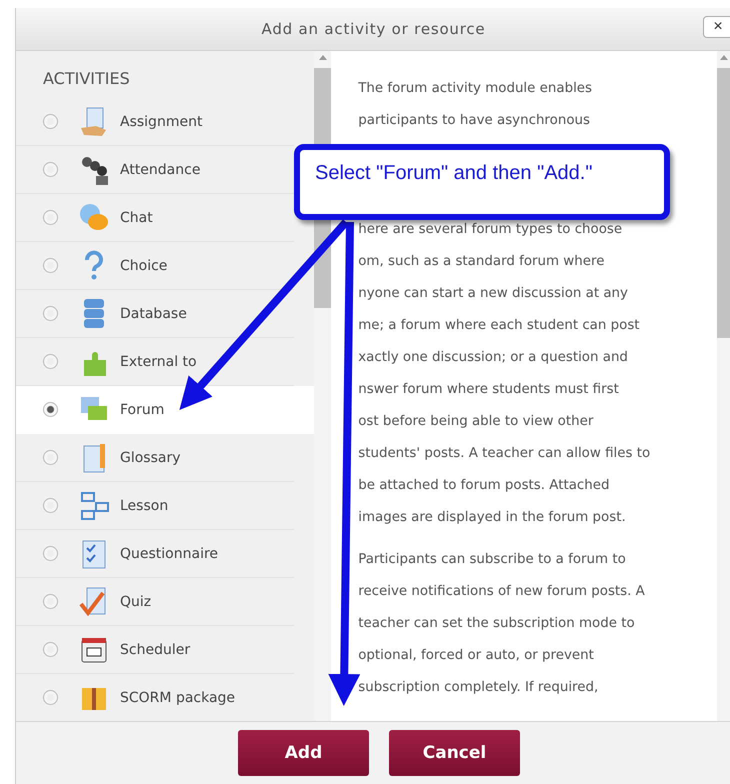 This screenshot has width=730, height=784. Describe the element at coordinates (502, 592) in the screenshot. I see `description-line: receive notifications of new forum posts. A` at that location.